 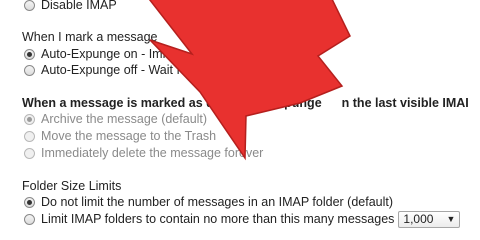 What do you see at coordinates (290, 103) in the screenshot?
I see `deleted-heading-right: d expunge` at bounding box center [290, 103].